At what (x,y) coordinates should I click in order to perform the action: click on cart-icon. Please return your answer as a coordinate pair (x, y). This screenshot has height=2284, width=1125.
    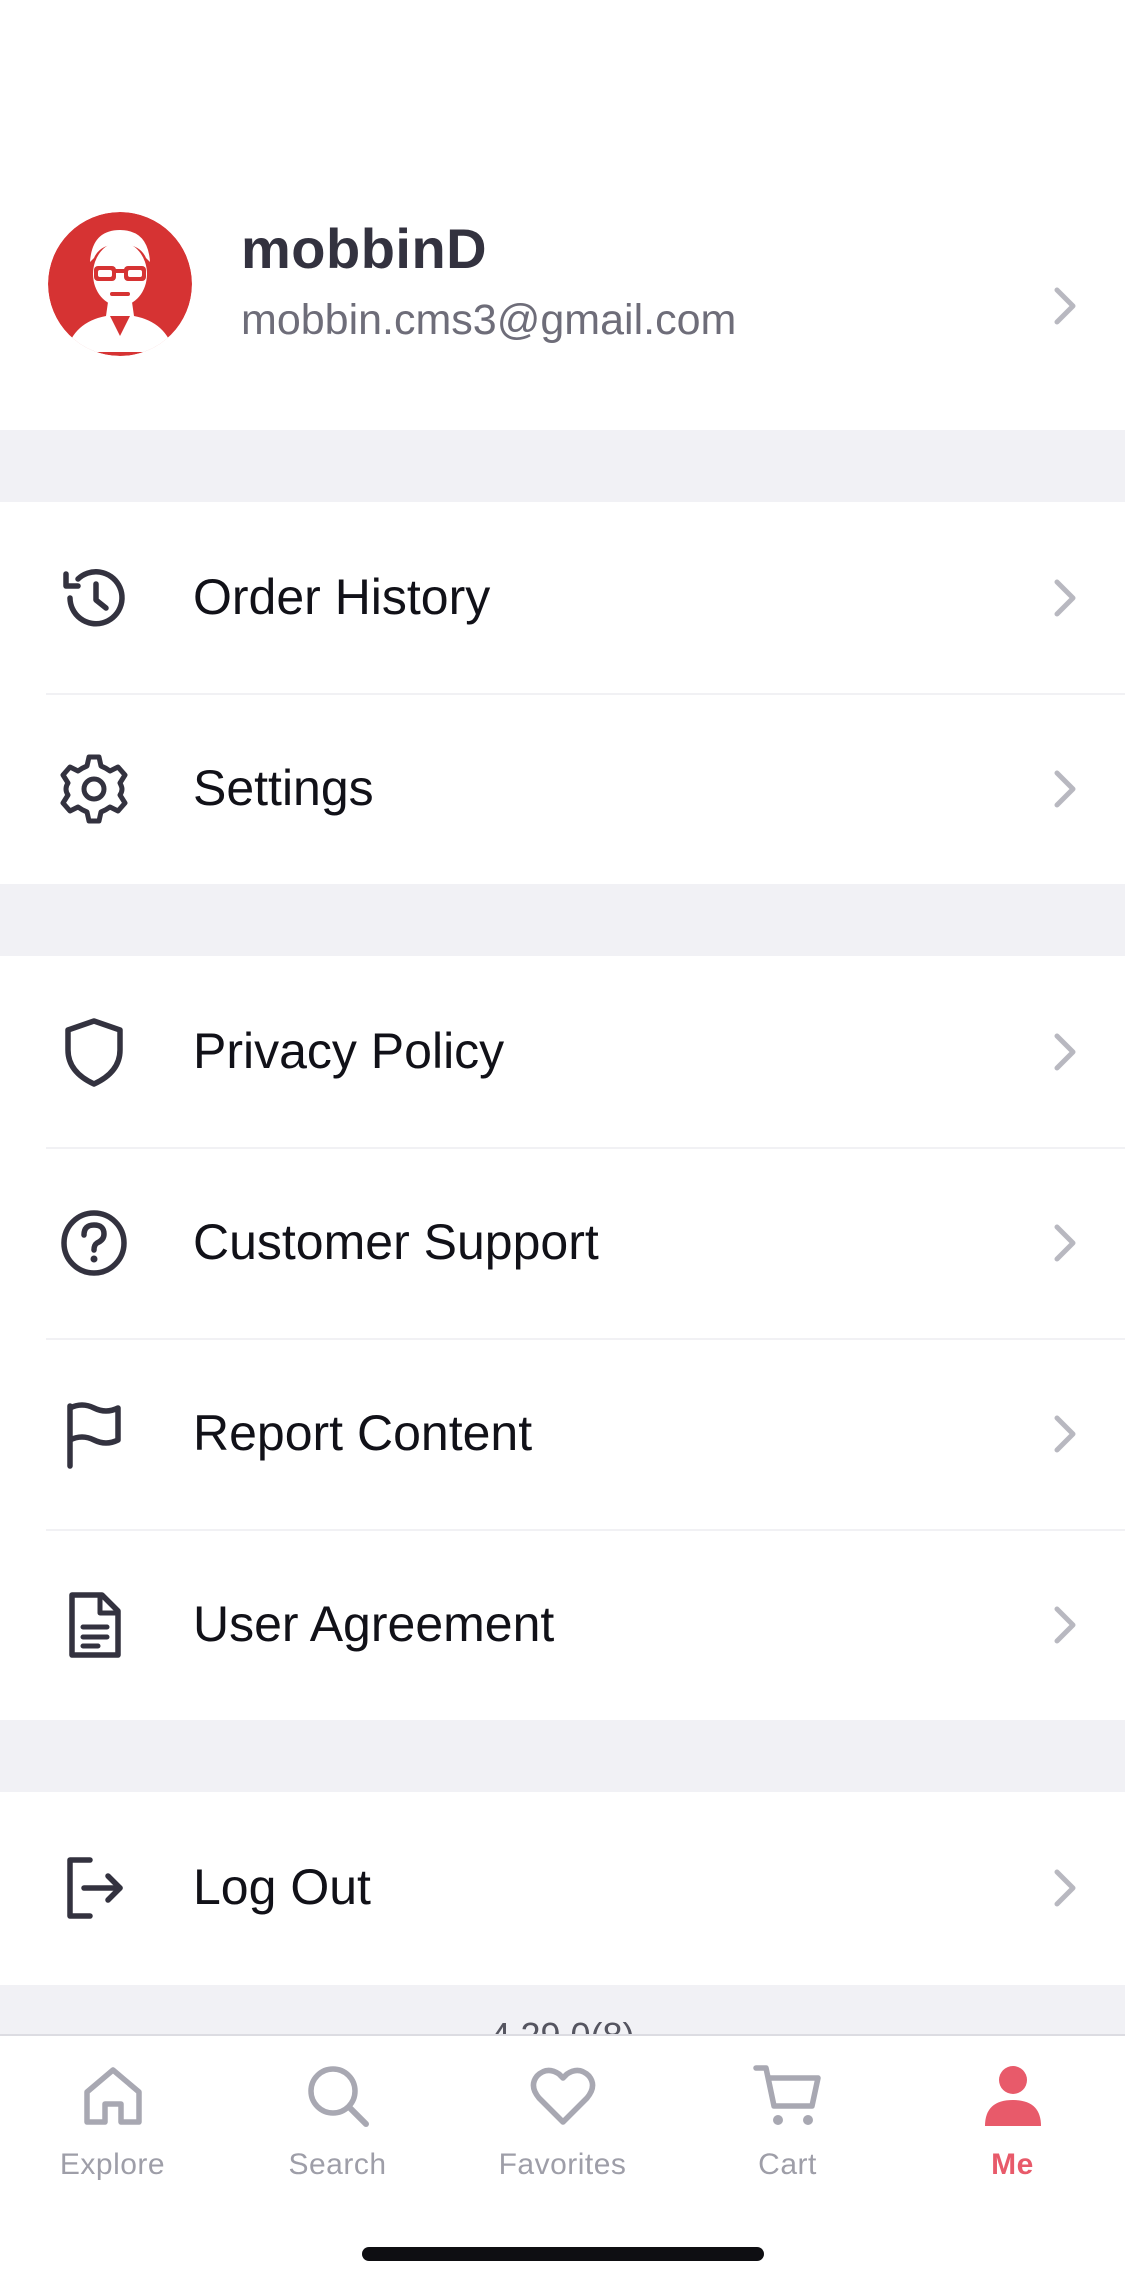
    Looking at the image, I should click on (788, 2096).